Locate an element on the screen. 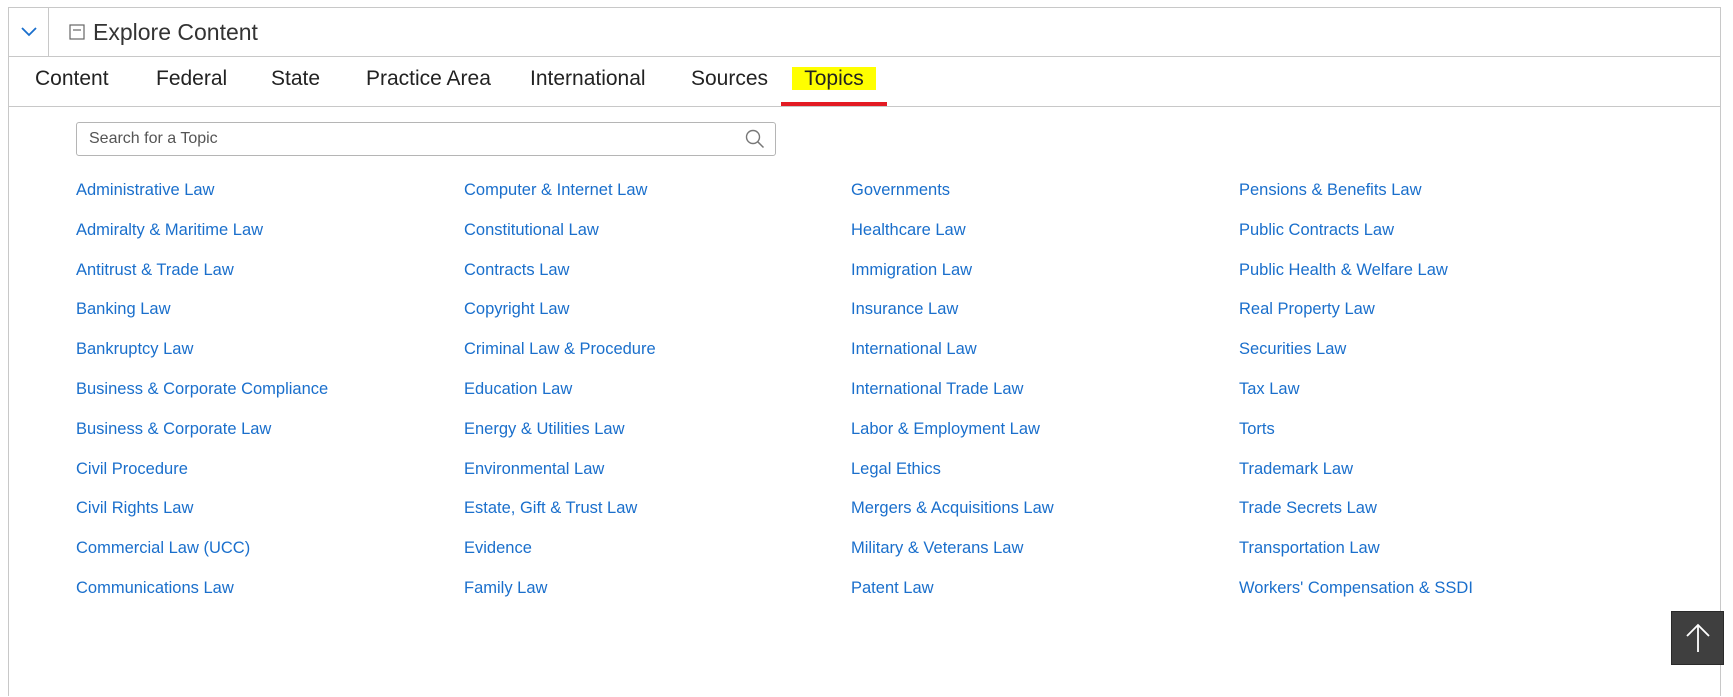 This screenshot has height=697, width=1733. search-icon is located at coordinates (755, 139).